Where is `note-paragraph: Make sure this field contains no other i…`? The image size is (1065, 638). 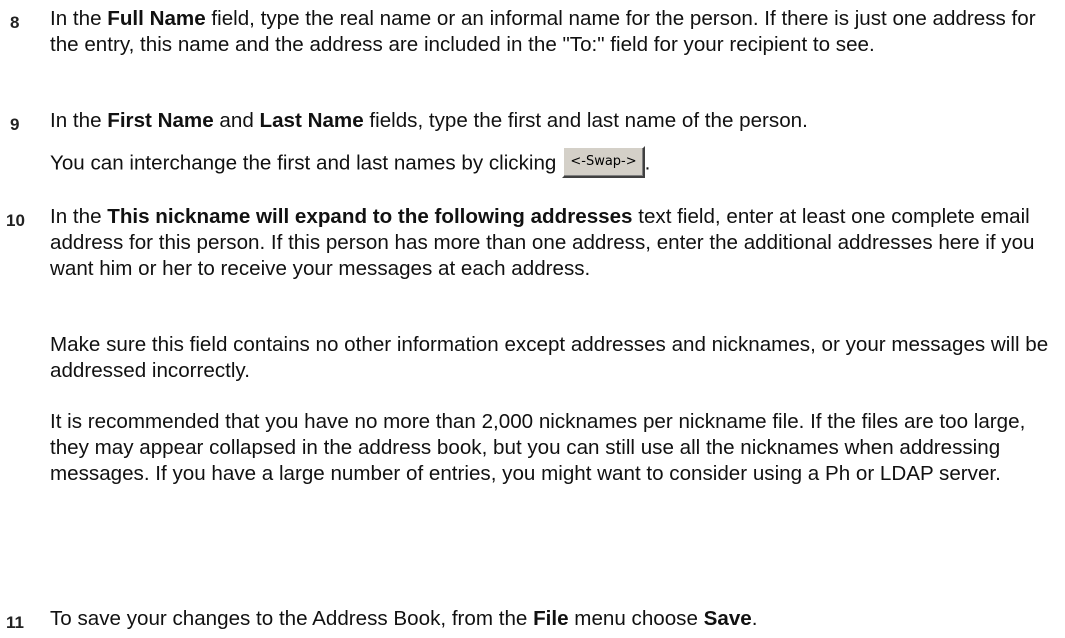 note-paragraph: Make sure this field contains no other i… is located at coordinates (549, 357).